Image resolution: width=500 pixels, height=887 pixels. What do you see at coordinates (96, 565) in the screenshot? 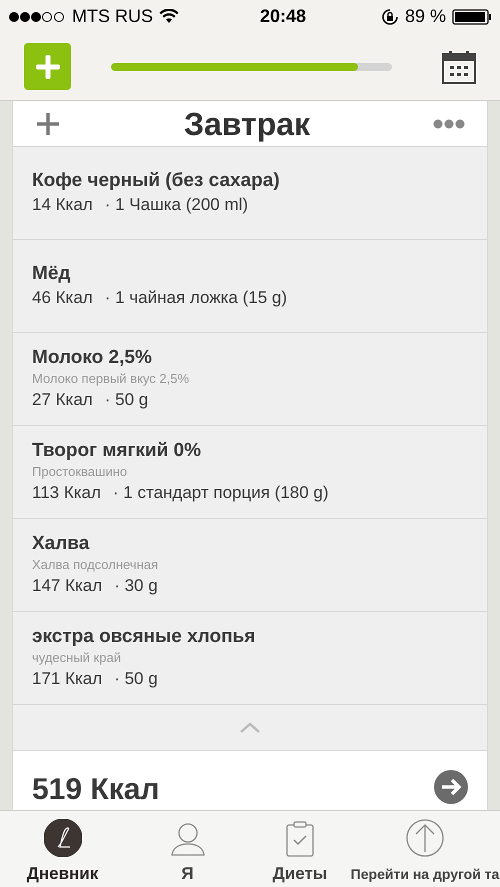
I see `food-brand: Халва подсолнечная` at bounding box center [96, 565].